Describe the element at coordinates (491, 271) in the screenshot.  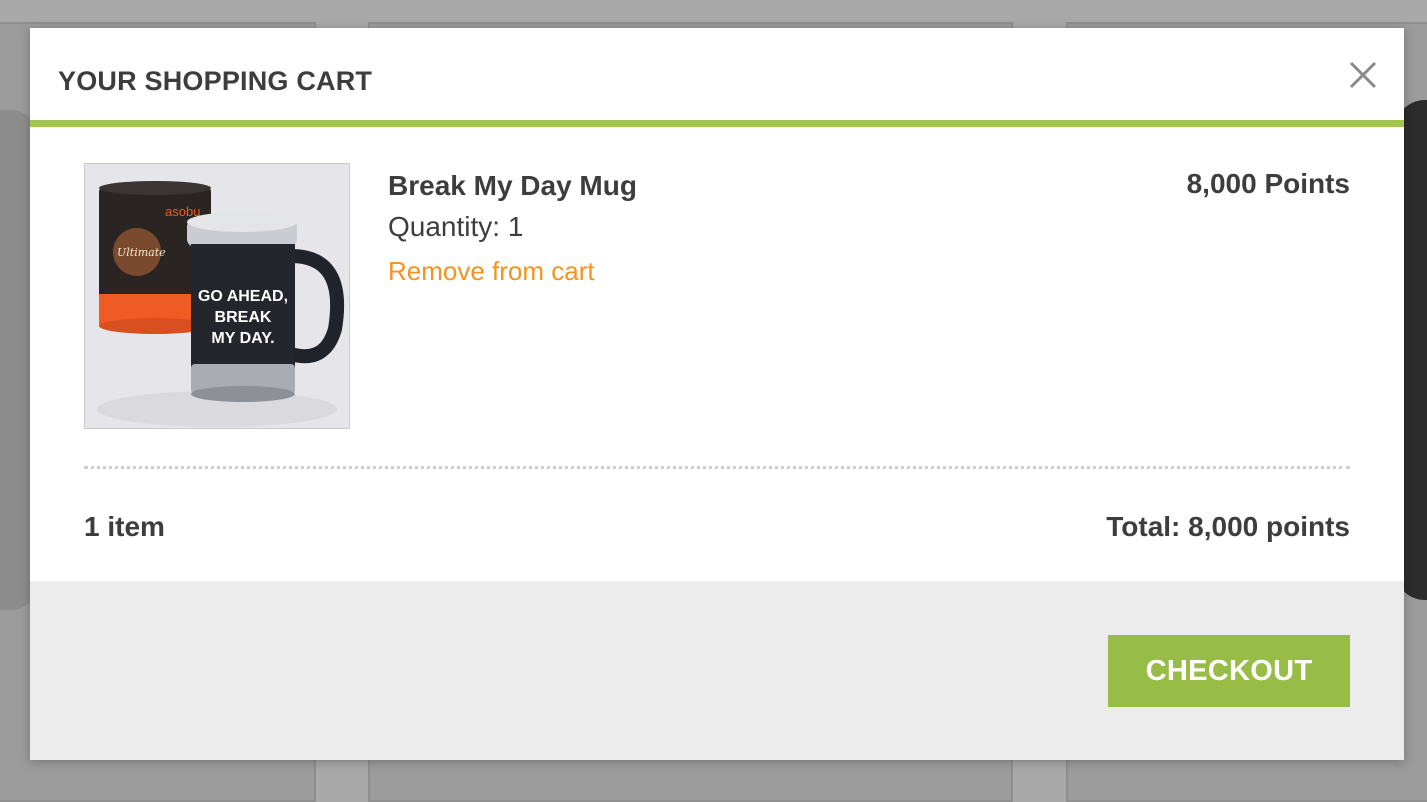
I see `remove-from-cart-link: Remove from cart` at that location.